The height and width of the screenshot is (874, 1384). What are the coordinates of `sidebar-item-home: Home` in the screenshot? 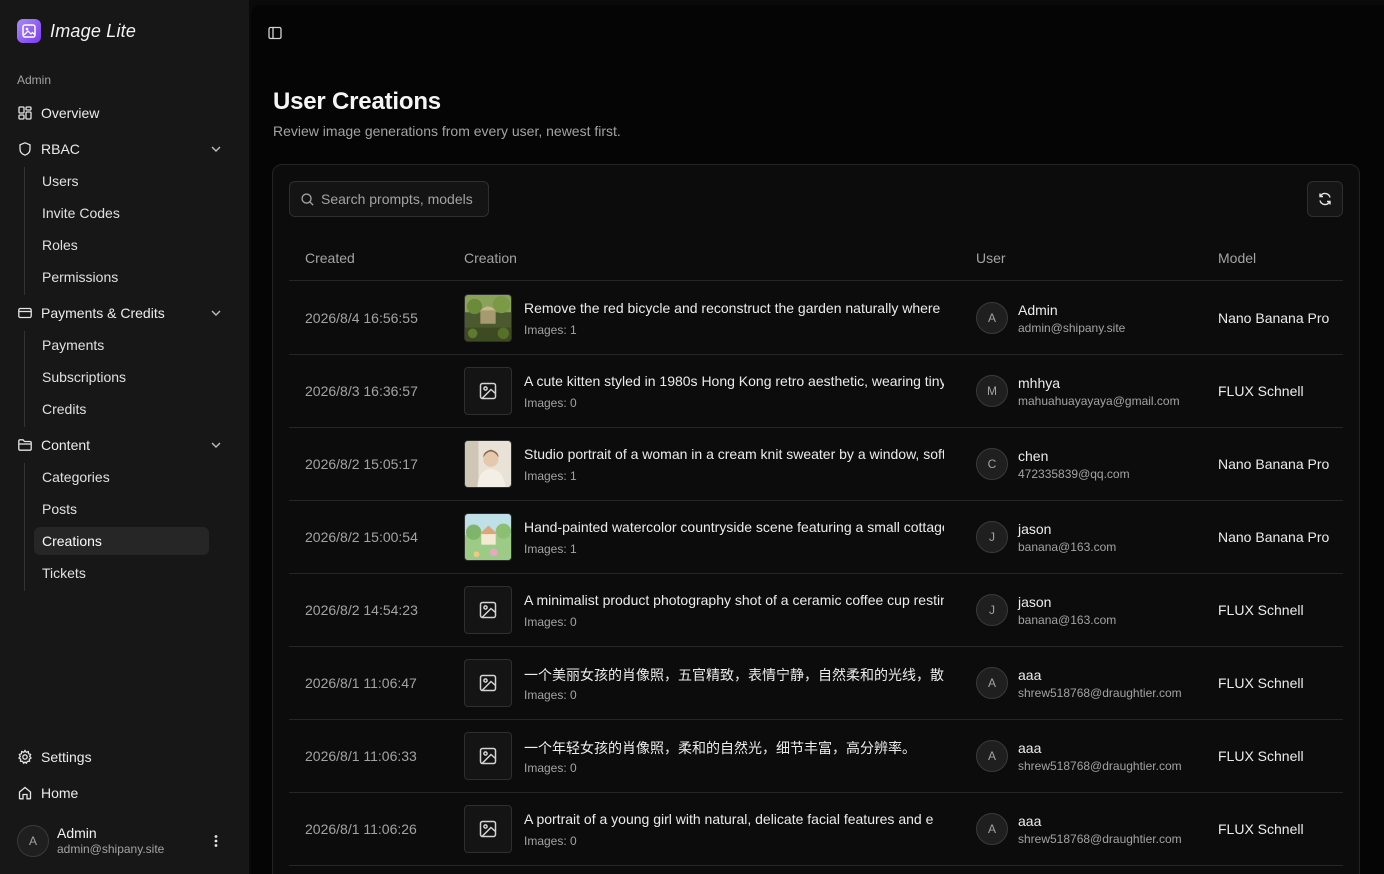 It's located at (124, 793).